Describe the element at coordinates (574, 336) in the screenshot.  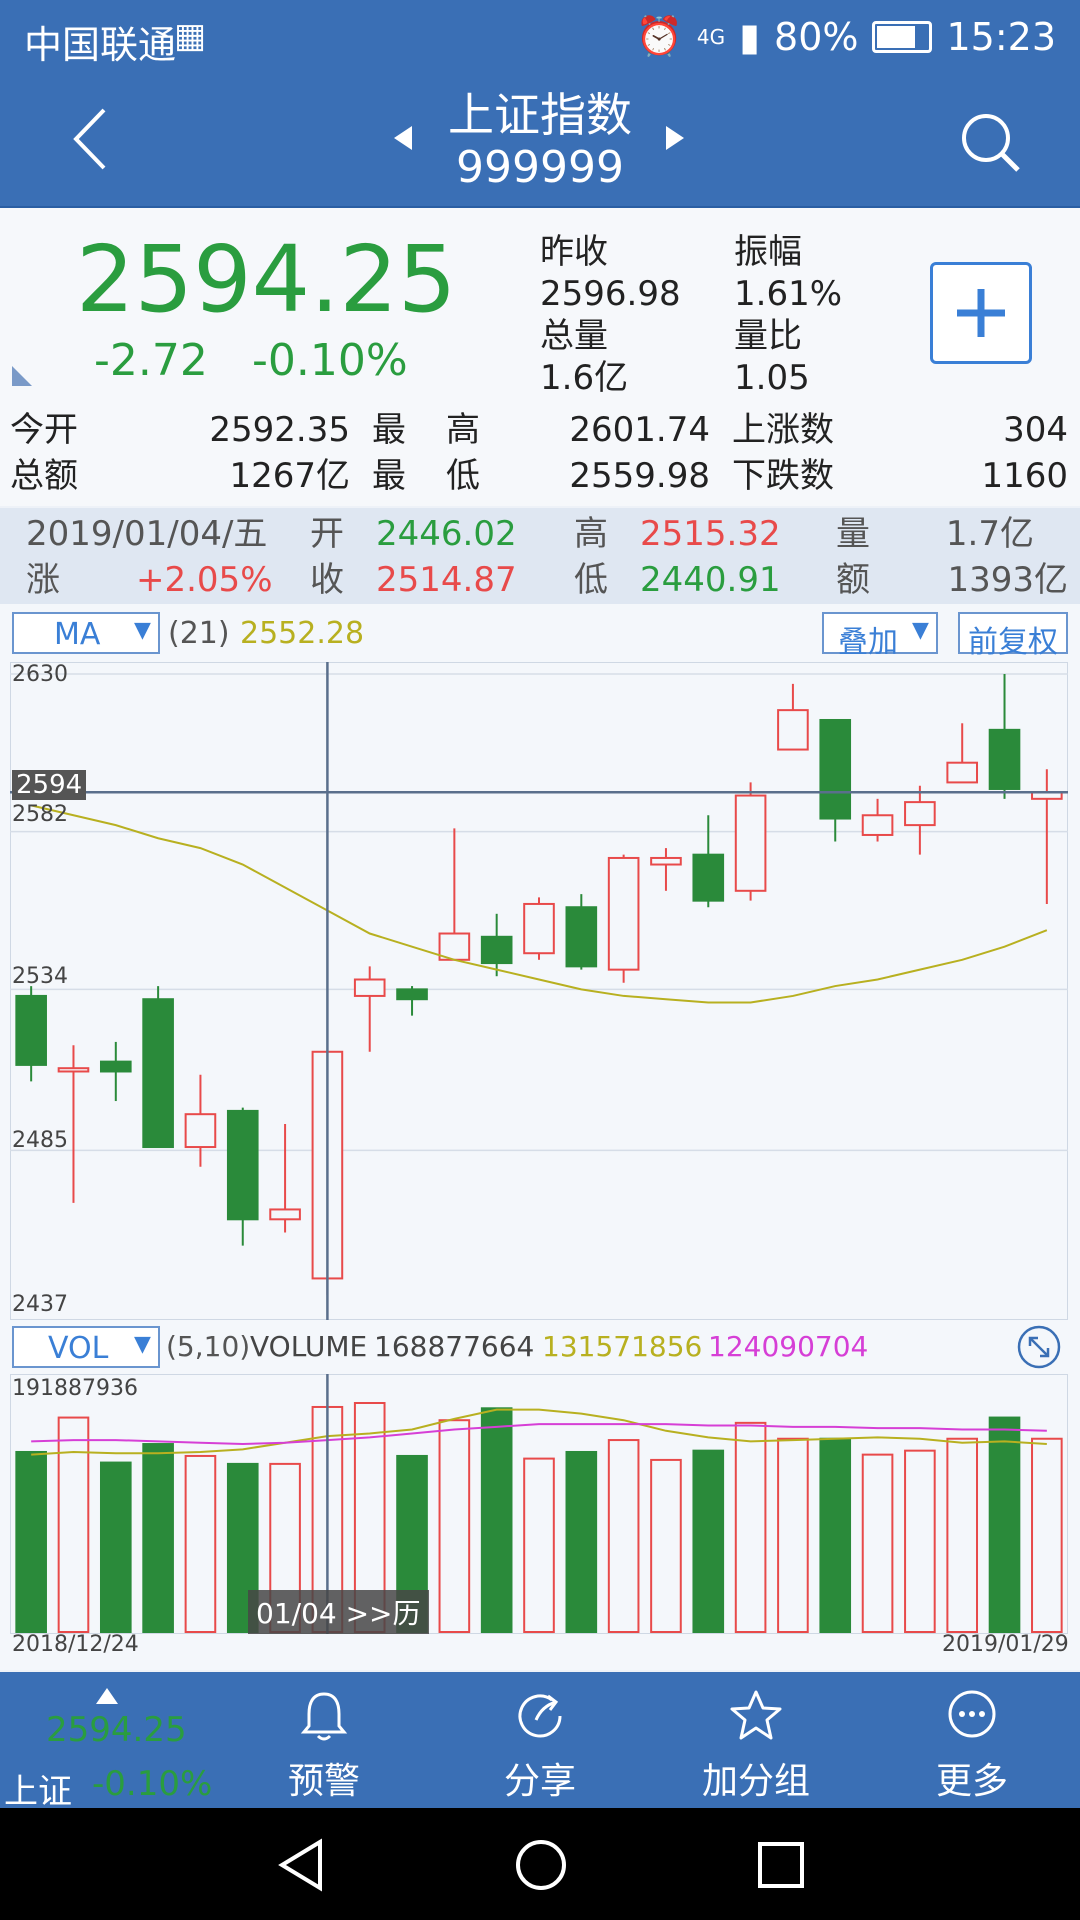
I see `volume-label: 总量` at that location.